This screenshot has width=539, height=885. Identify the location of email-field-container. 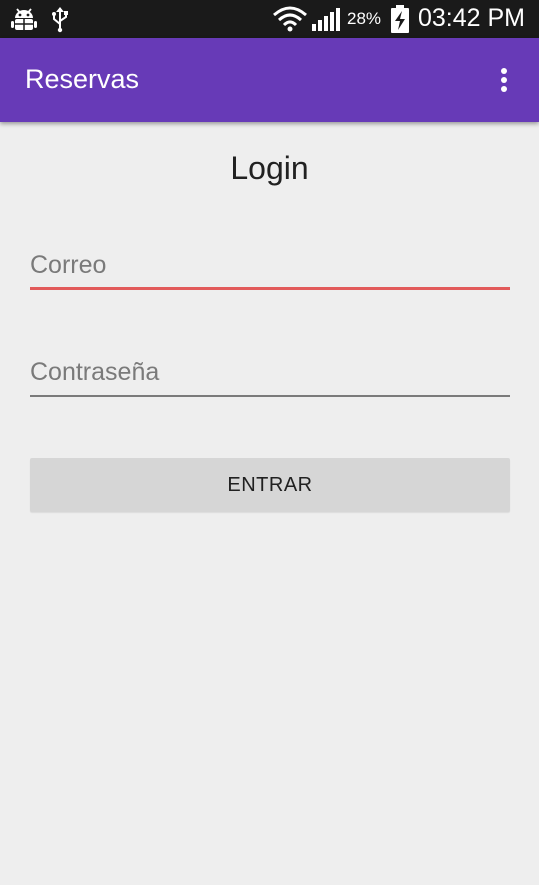
(270, 265).